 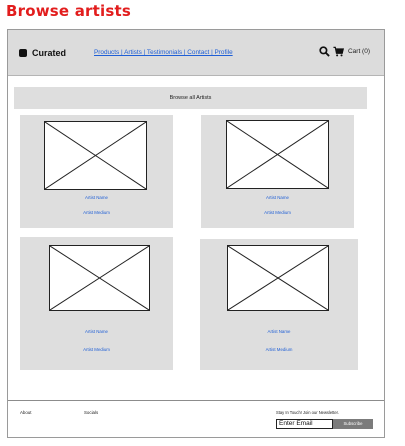 What do you see at coordinates (338, 51) in the screenshot?
I see `cart-icon` at bounding box center [338, 51].